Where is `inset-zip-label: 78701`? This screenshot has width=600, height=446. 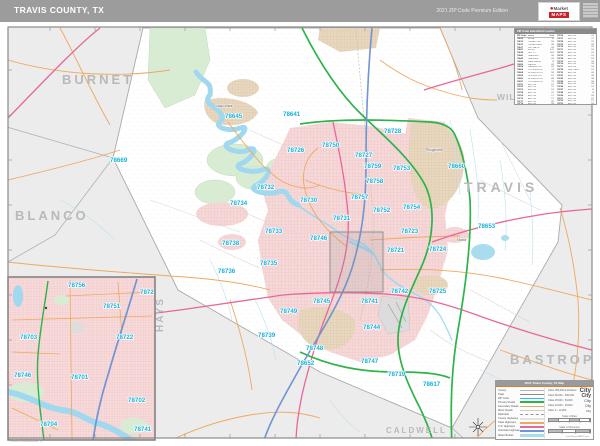 inset-zip-label: 78701 is located at coordinates (80, 377).